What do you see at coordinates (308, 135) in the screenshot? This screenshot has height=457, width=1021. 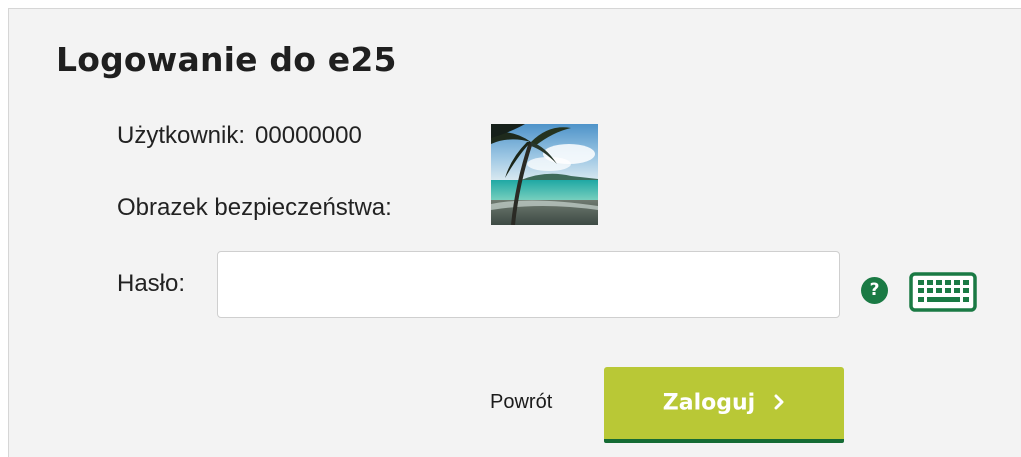 I see `user-value: 00000000` at bounding box center [308, 135].